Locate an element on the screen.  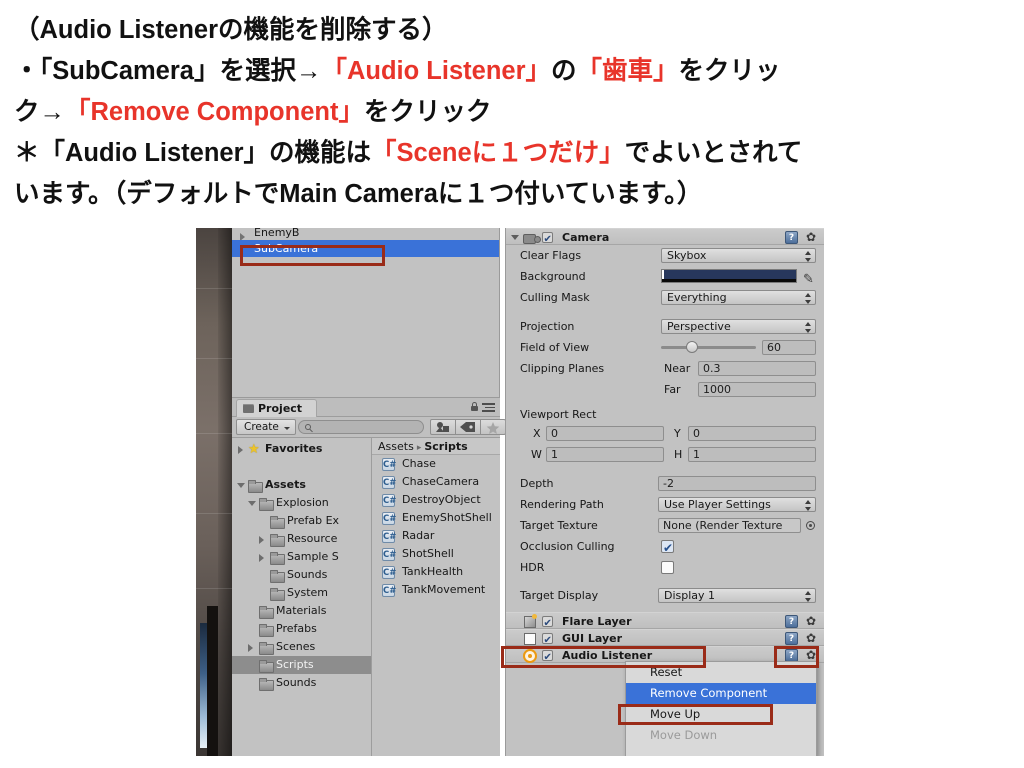
tree-item-resources: Resource is located at coordinates (301, 539).